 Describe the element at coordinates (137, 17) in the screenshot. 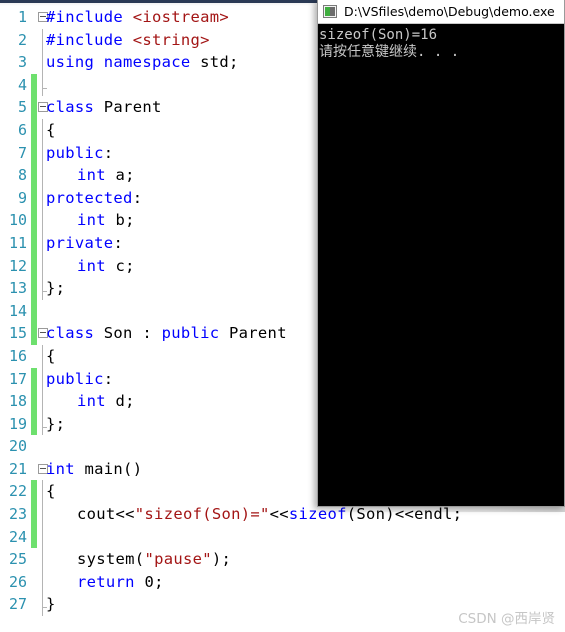

I see `code-text: #include <iostream>` at that location.